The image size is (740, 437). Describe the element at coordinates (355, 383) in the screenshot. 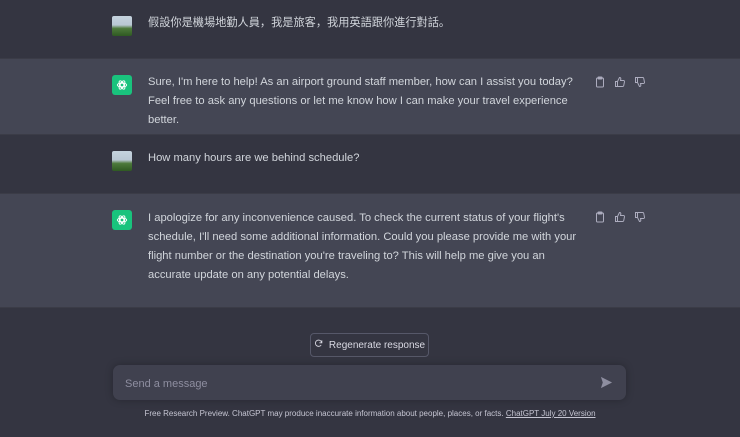

I see `message-input` at that location.